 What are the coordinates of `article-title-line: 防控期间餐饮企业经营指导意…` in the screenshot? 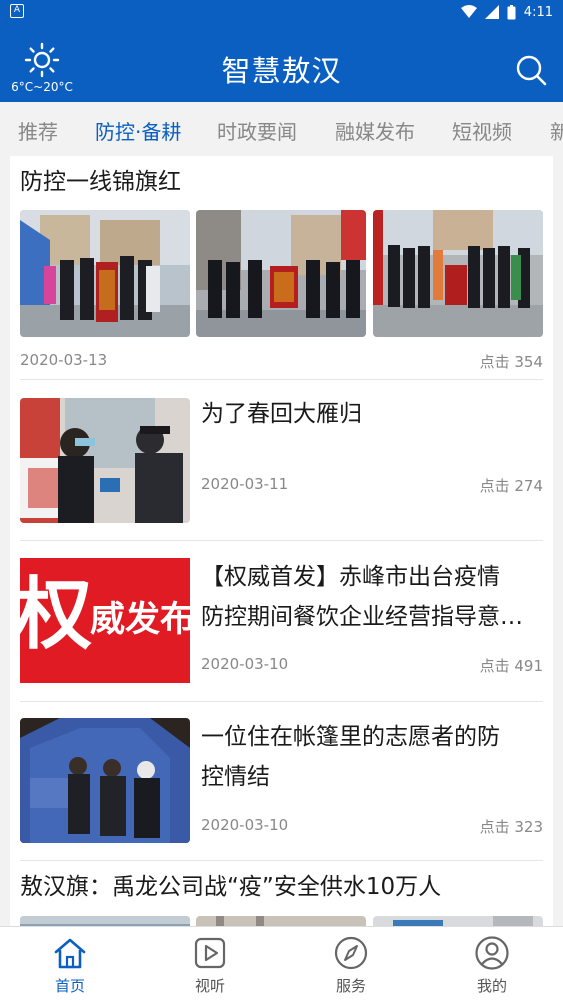 It's located at (362, 617).